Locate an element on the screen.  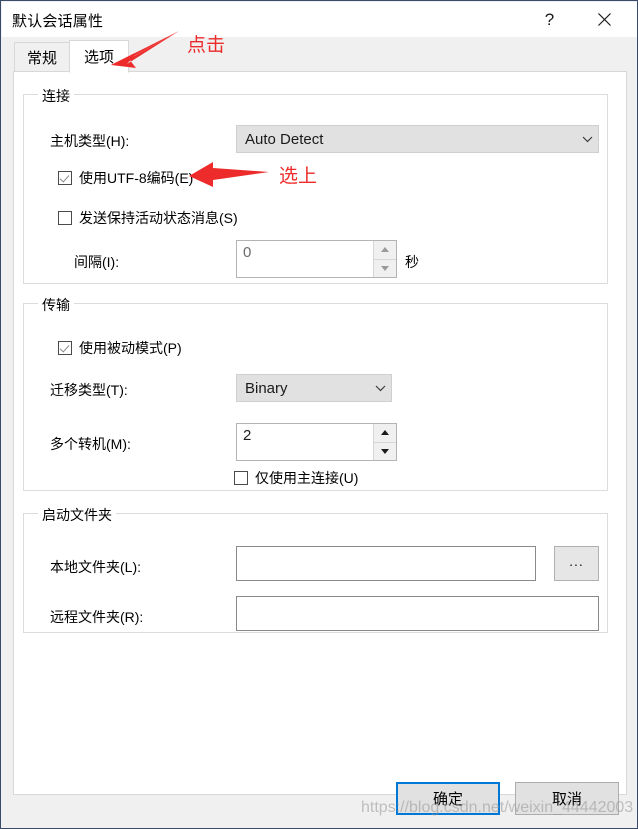
click-annotation-label: 点击 is located at coordinates (206, 45).